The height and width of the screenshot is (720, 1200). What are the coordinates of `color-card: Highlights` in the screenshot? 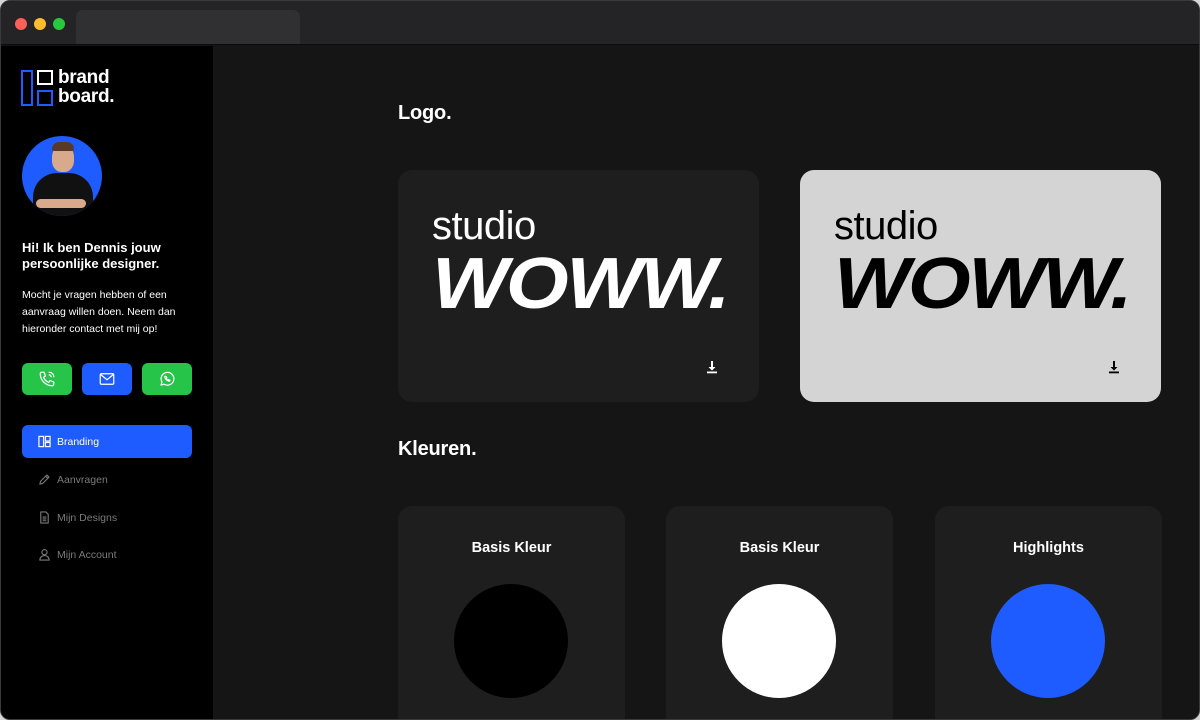 It's located at (1048, 612).